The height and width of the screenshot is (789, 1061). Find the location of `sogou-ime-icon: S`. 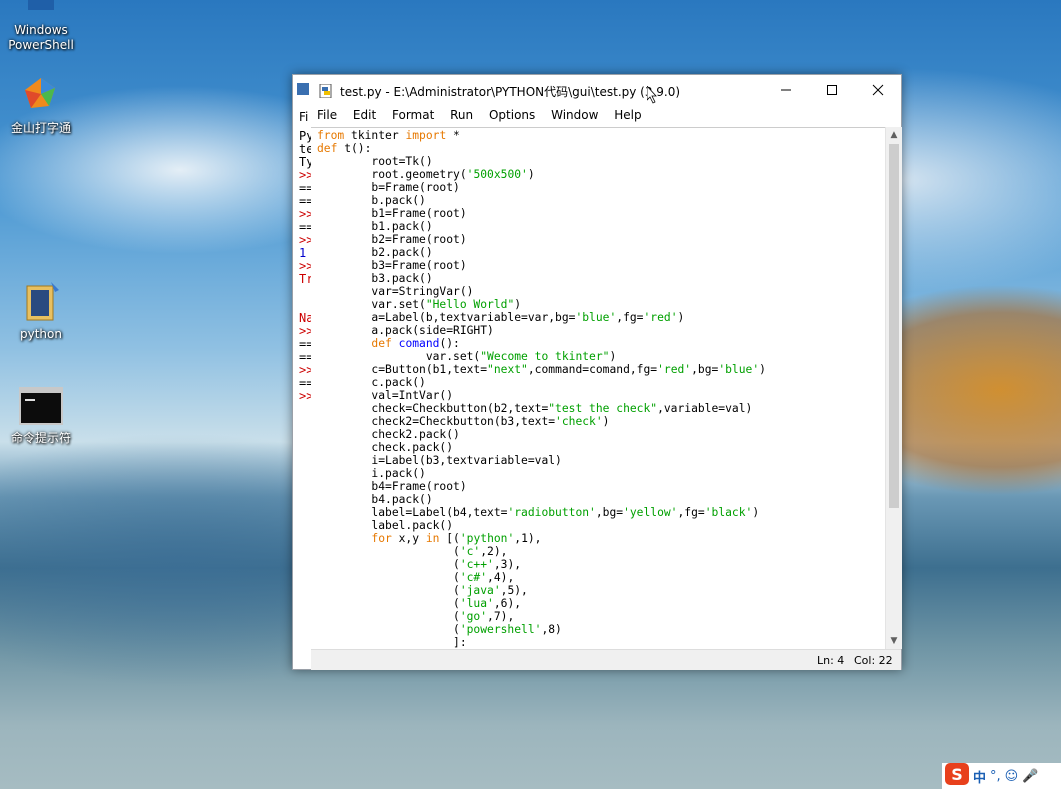

sogou-ime-icon: S is located at coordinates (957, 776).